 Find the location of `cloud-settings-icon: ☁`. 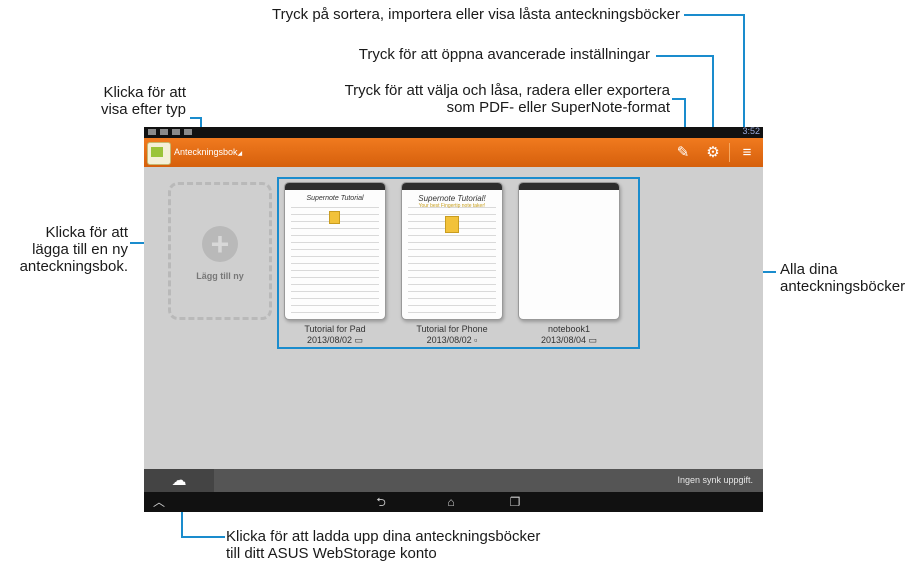

cloud-settings-icon: ☁ is located at coordinates (179, 480).